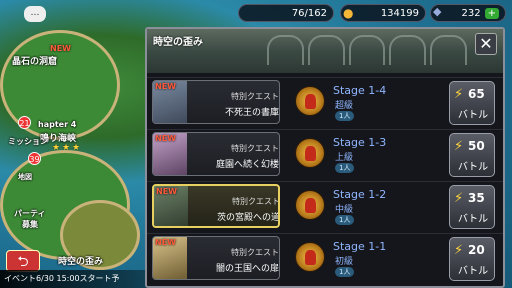  I want to click on quest-card: NEW 特別クエスト 闇の王国への扉, so click(216, 258).